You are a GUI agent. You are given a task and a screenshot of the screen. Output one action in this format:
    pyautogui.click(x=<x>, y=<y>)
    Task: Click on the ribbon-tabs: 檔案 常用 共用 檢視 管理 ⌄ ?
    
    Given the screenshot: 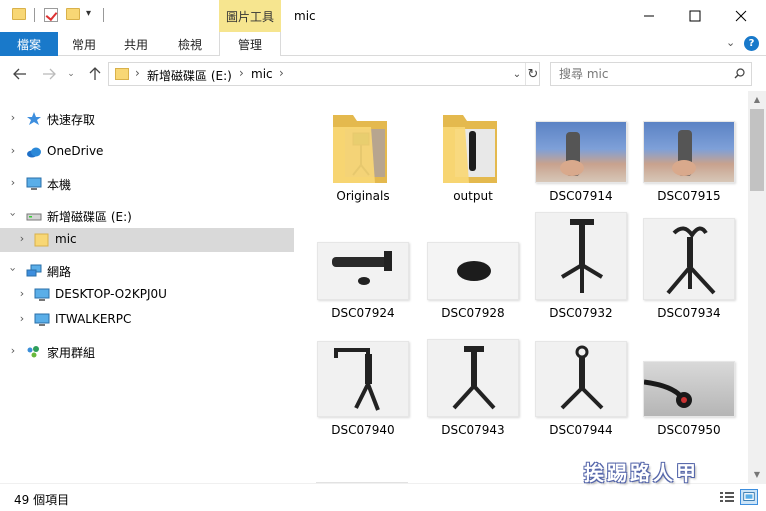 What is the action you would take?
    pyautogui.click(x=383, y=44)
    